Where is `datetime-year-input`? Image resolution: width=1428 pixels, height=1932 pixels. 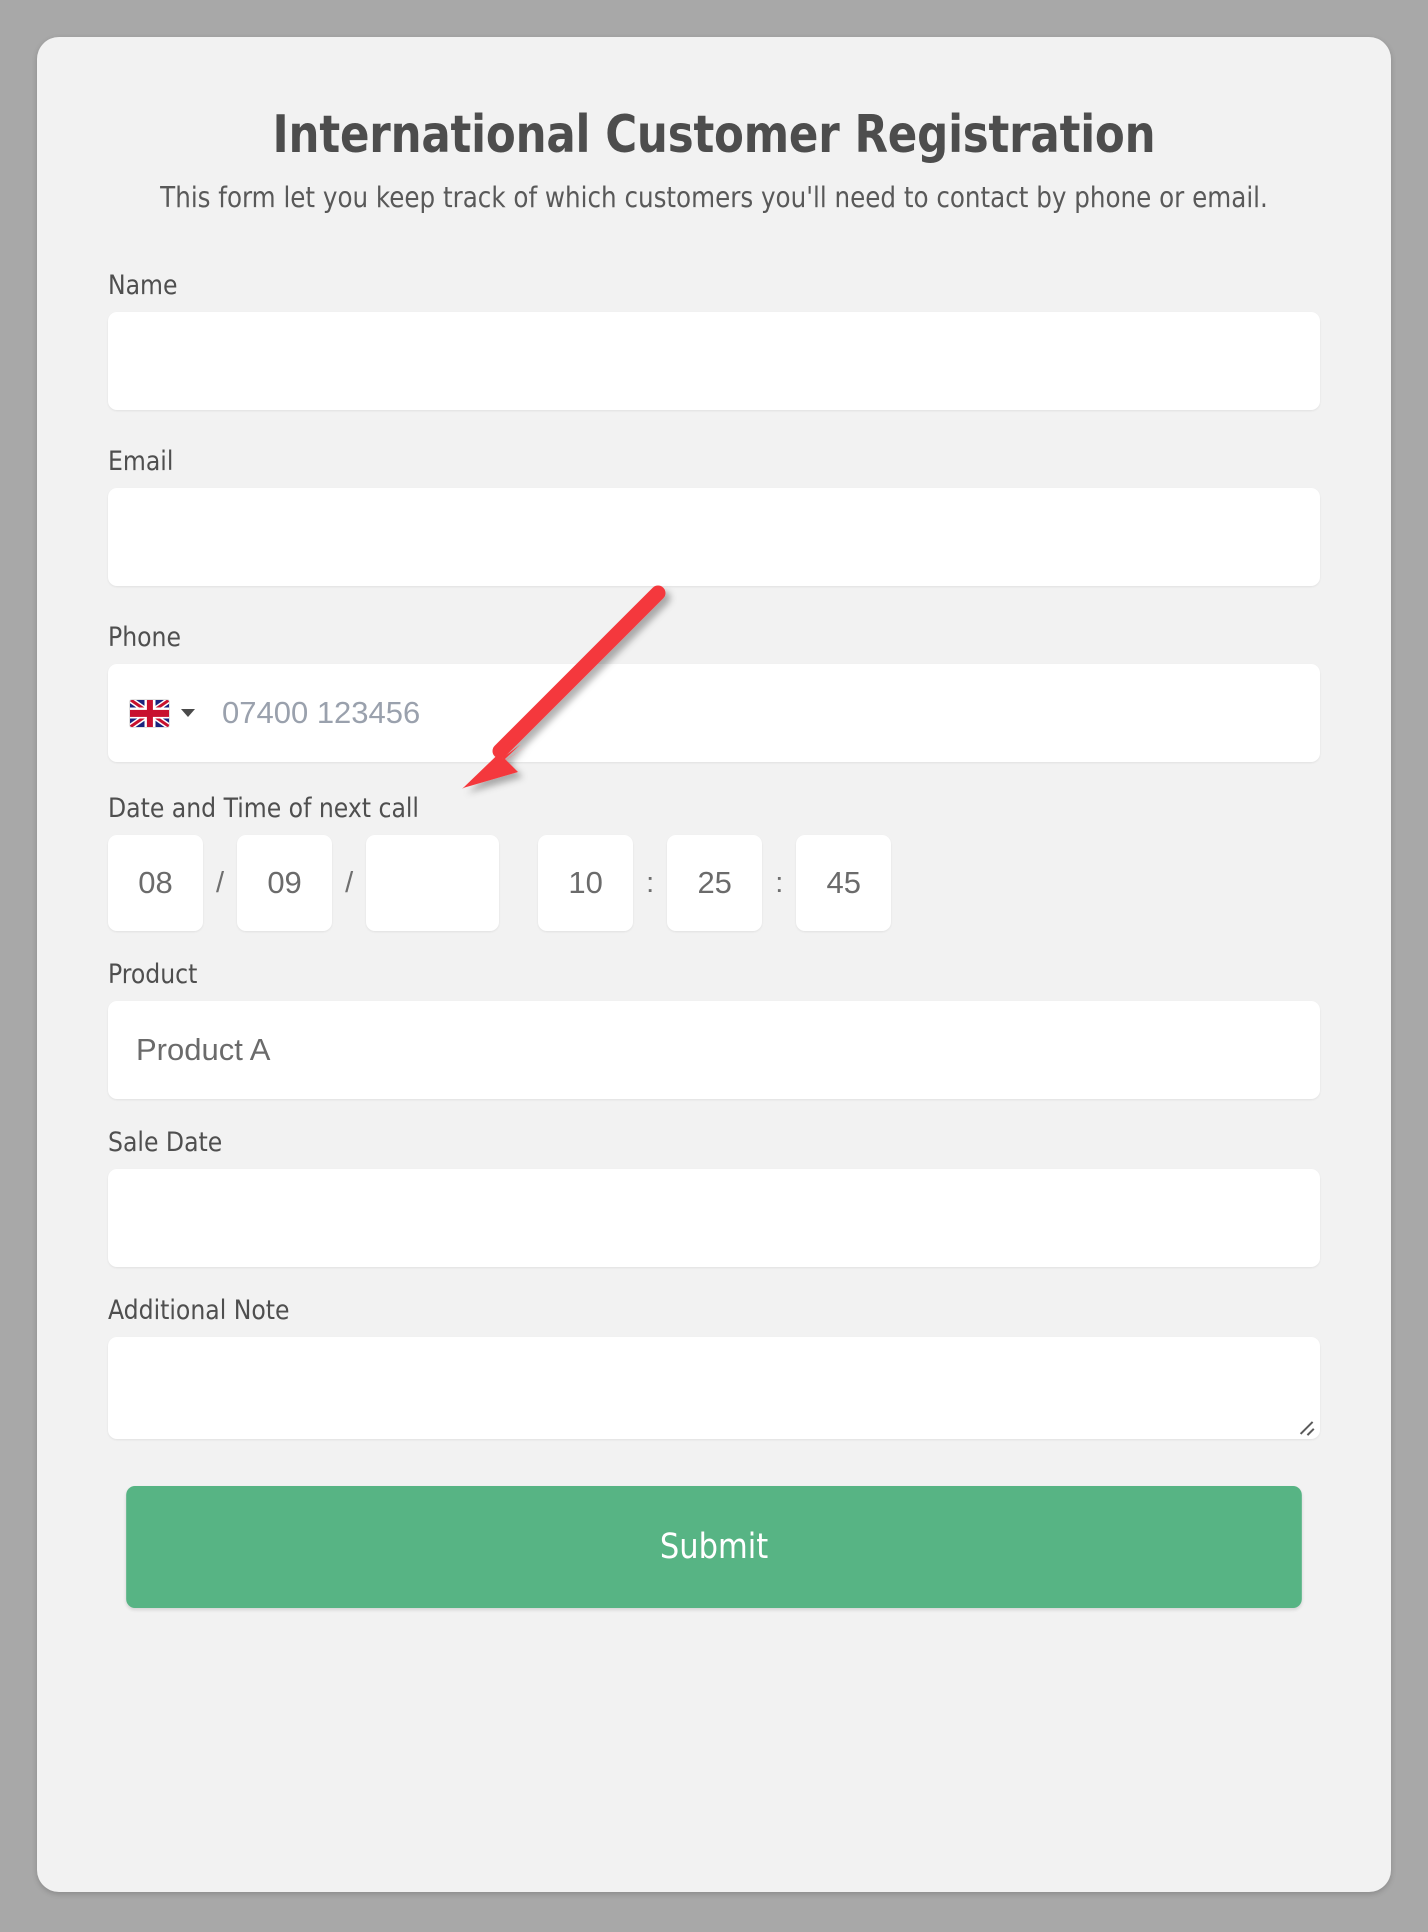
datetime-year-input is located at coordinates (433, 883).